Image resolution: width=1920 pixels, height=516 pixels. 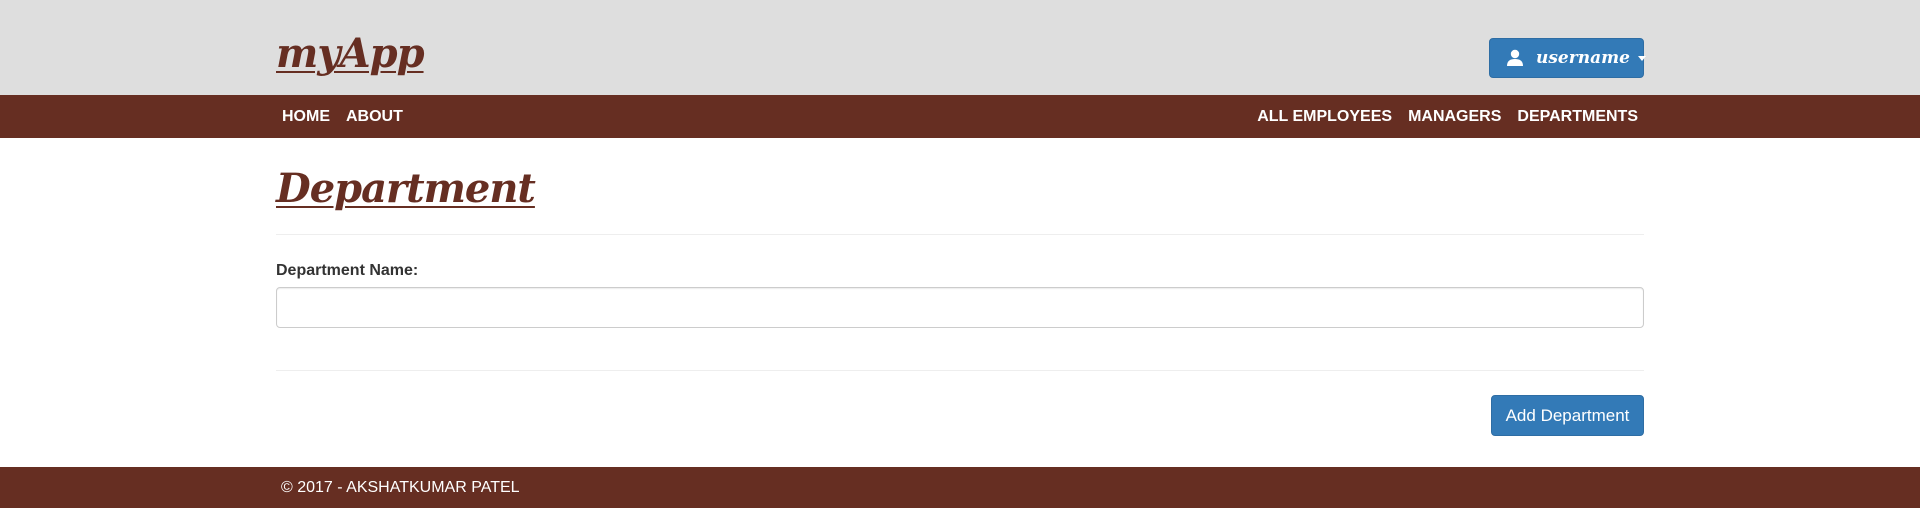 I want to click on nav-link-about: ABOUT, so click(x=374, y=116).